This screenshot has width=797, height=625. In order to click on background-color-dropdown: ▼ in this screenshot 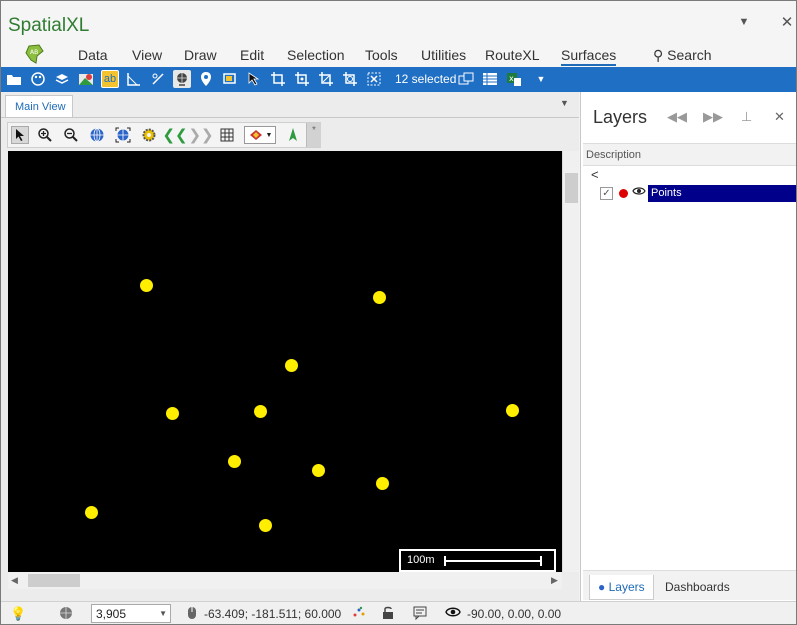, I will do `click(260, 135)`.